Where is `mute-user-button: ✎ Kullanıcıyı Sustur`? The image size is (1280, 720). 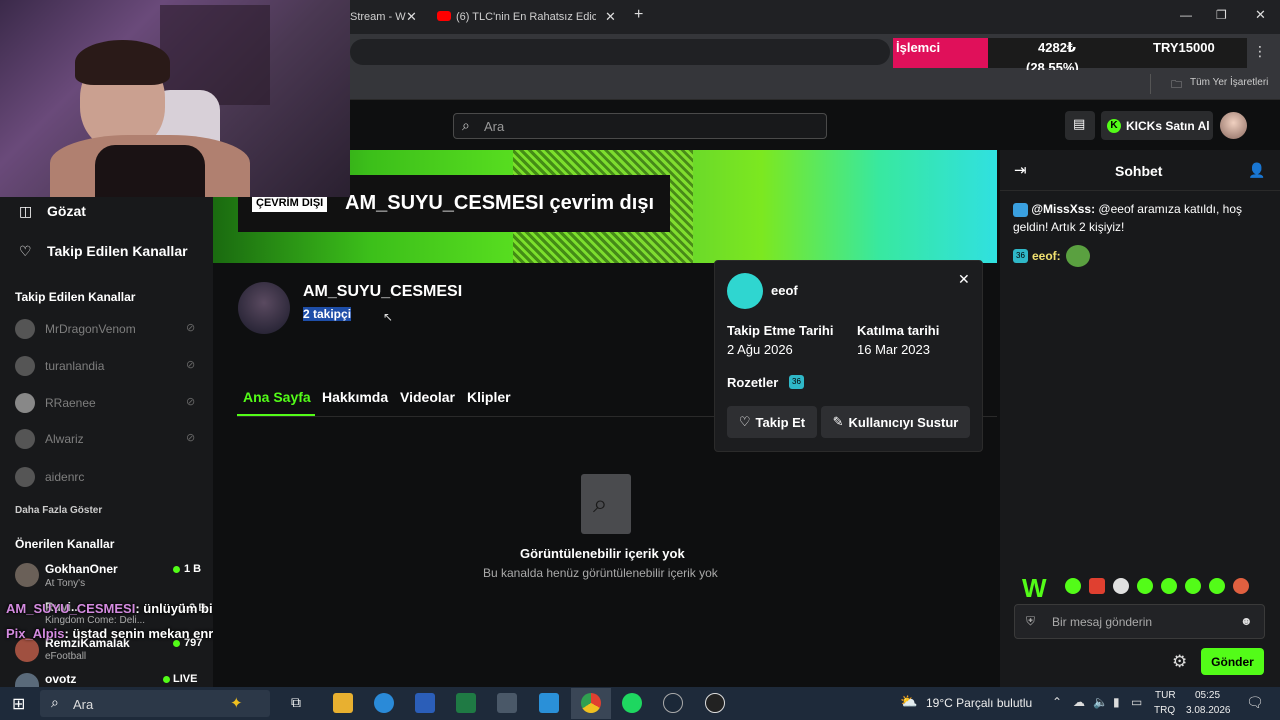
mute-user-button: ✎ Kullanıcıyı Sustur is located at coordinates (895, 422).